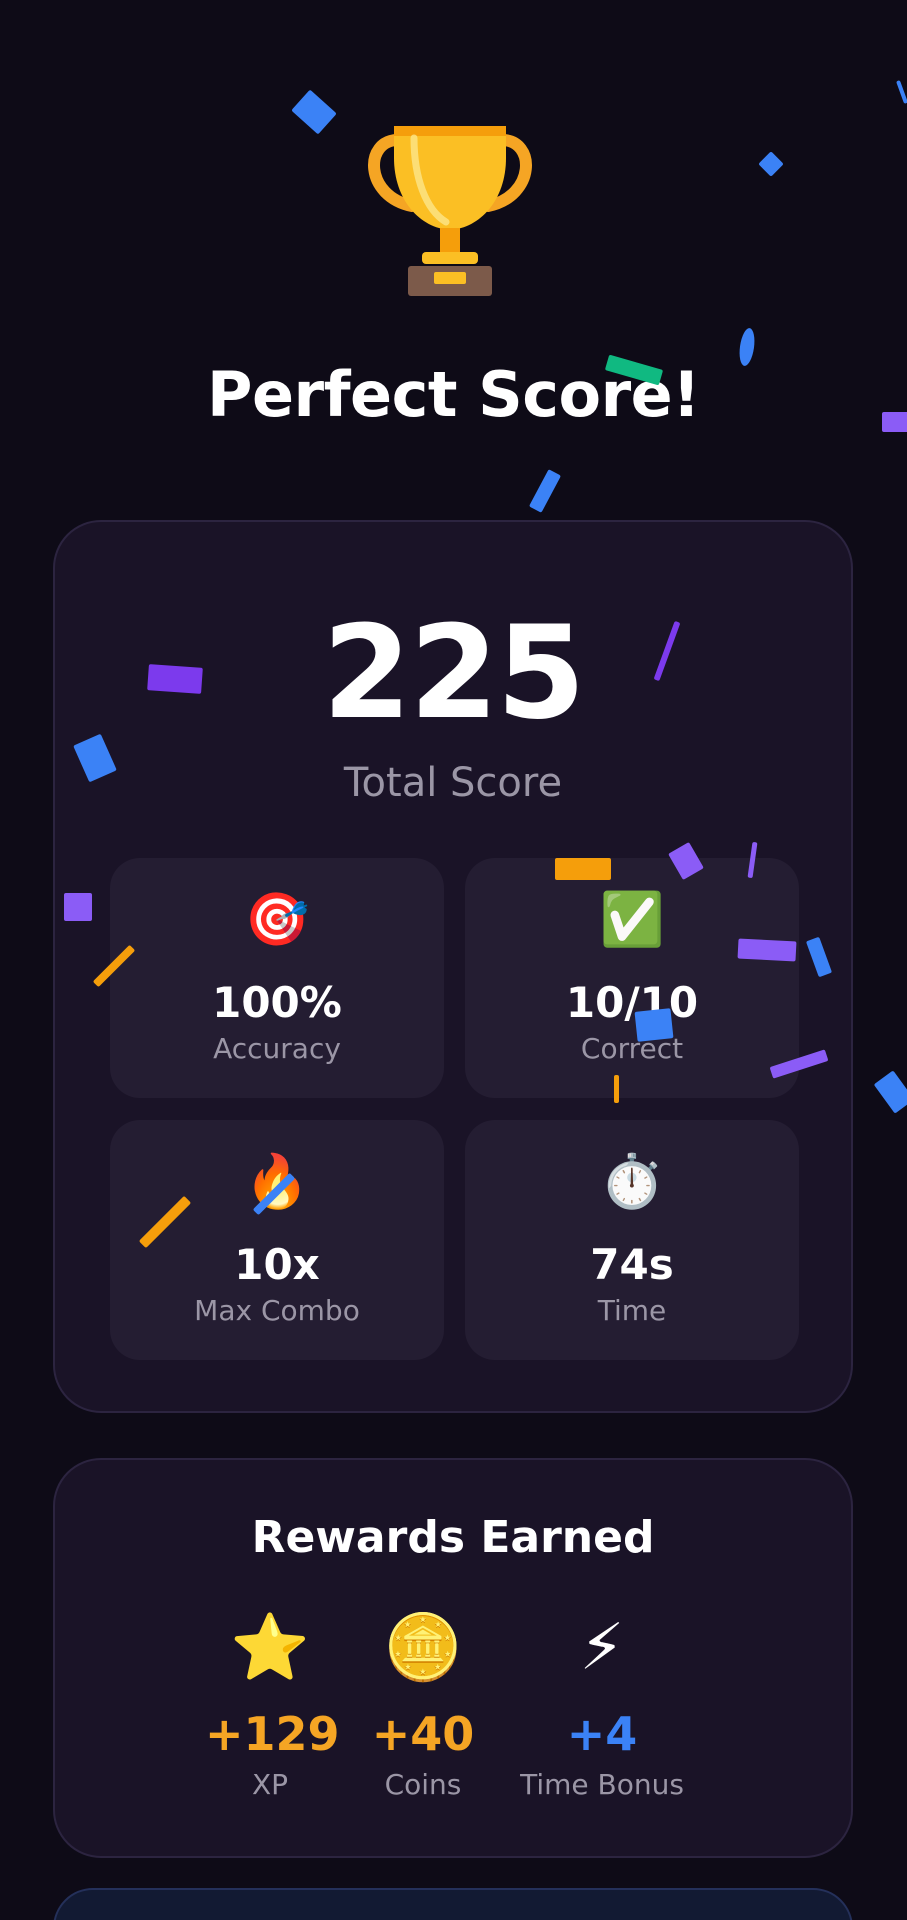 This screenshot has height=1920, width=907. I want to click on stat-label: Correct, so click(632, 1048).